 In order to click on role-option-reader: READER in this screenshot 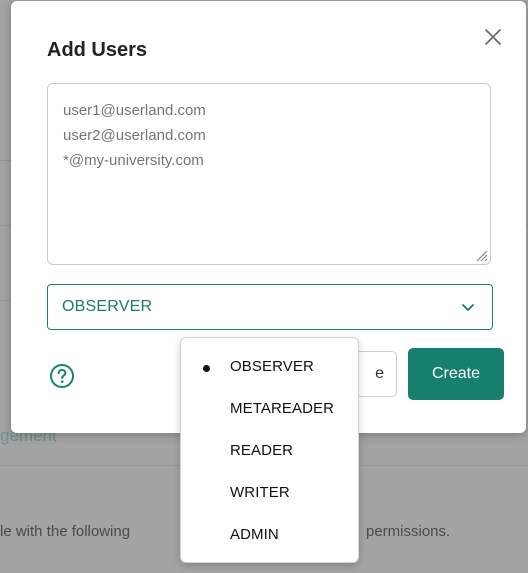, I will do `click(269, 452)`.